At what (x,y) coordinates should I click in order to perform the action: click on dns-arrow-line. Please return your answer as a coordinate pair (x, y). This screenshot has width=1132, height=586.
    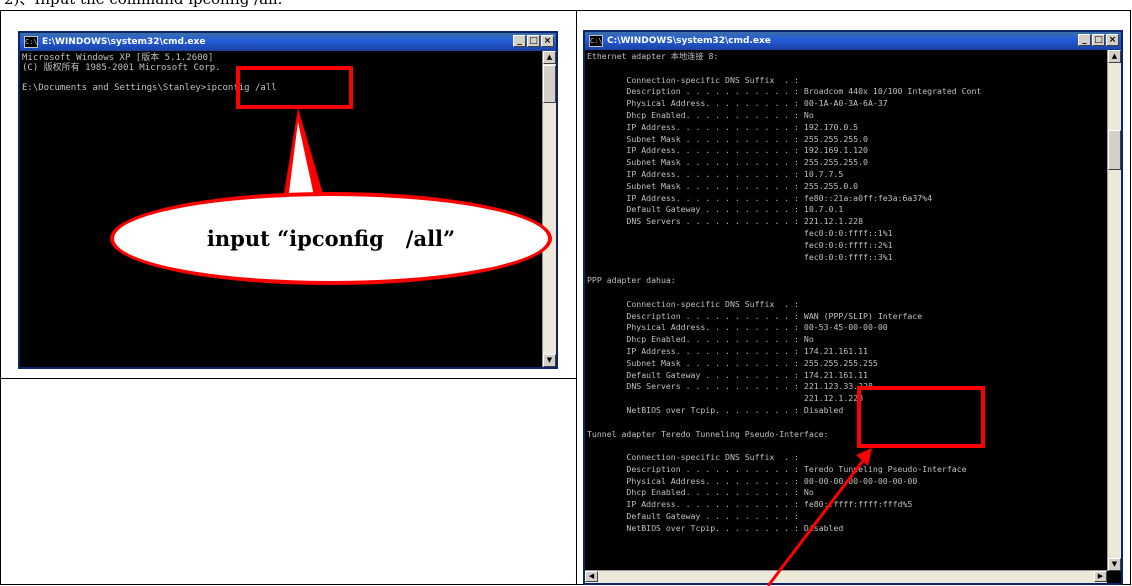
    Looking at the image, I should click on (818, 519).